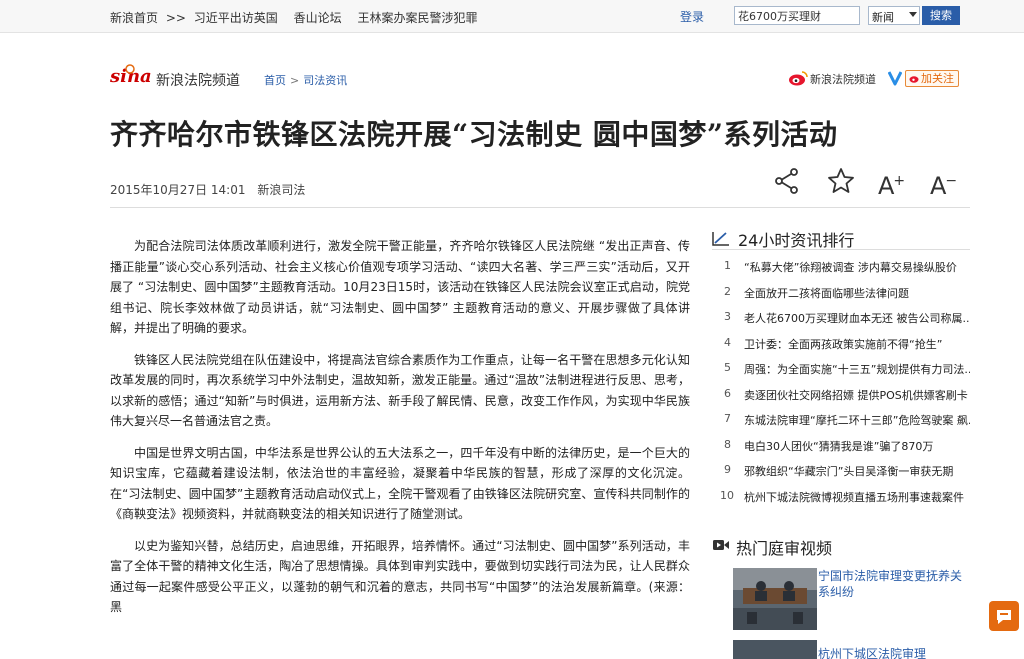 The width and height of the screenshot is (1024, 659). I want to click on rank-number: 3, so click(727, 316).